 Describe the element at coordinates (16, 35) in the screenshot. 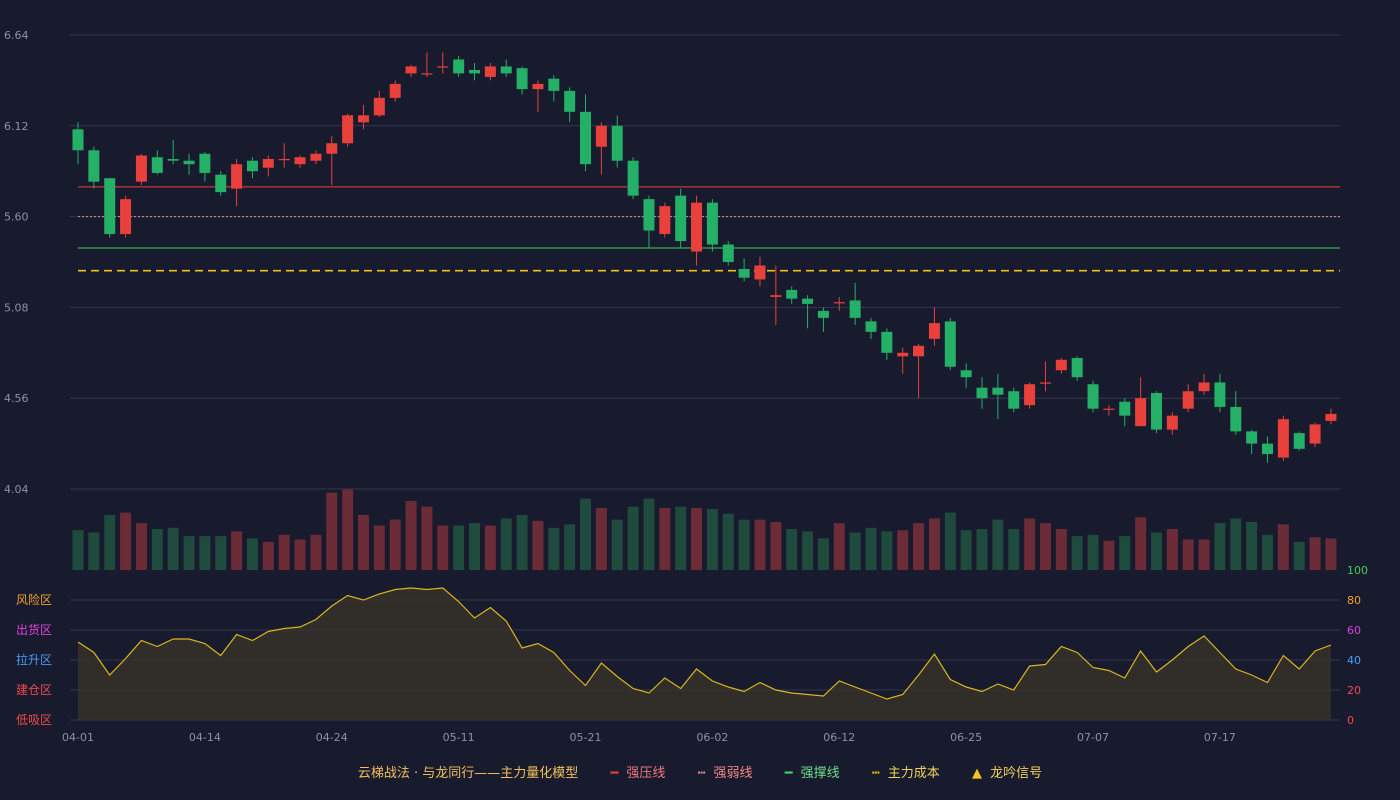

I see `price-tick-label: 6.64` at that location.